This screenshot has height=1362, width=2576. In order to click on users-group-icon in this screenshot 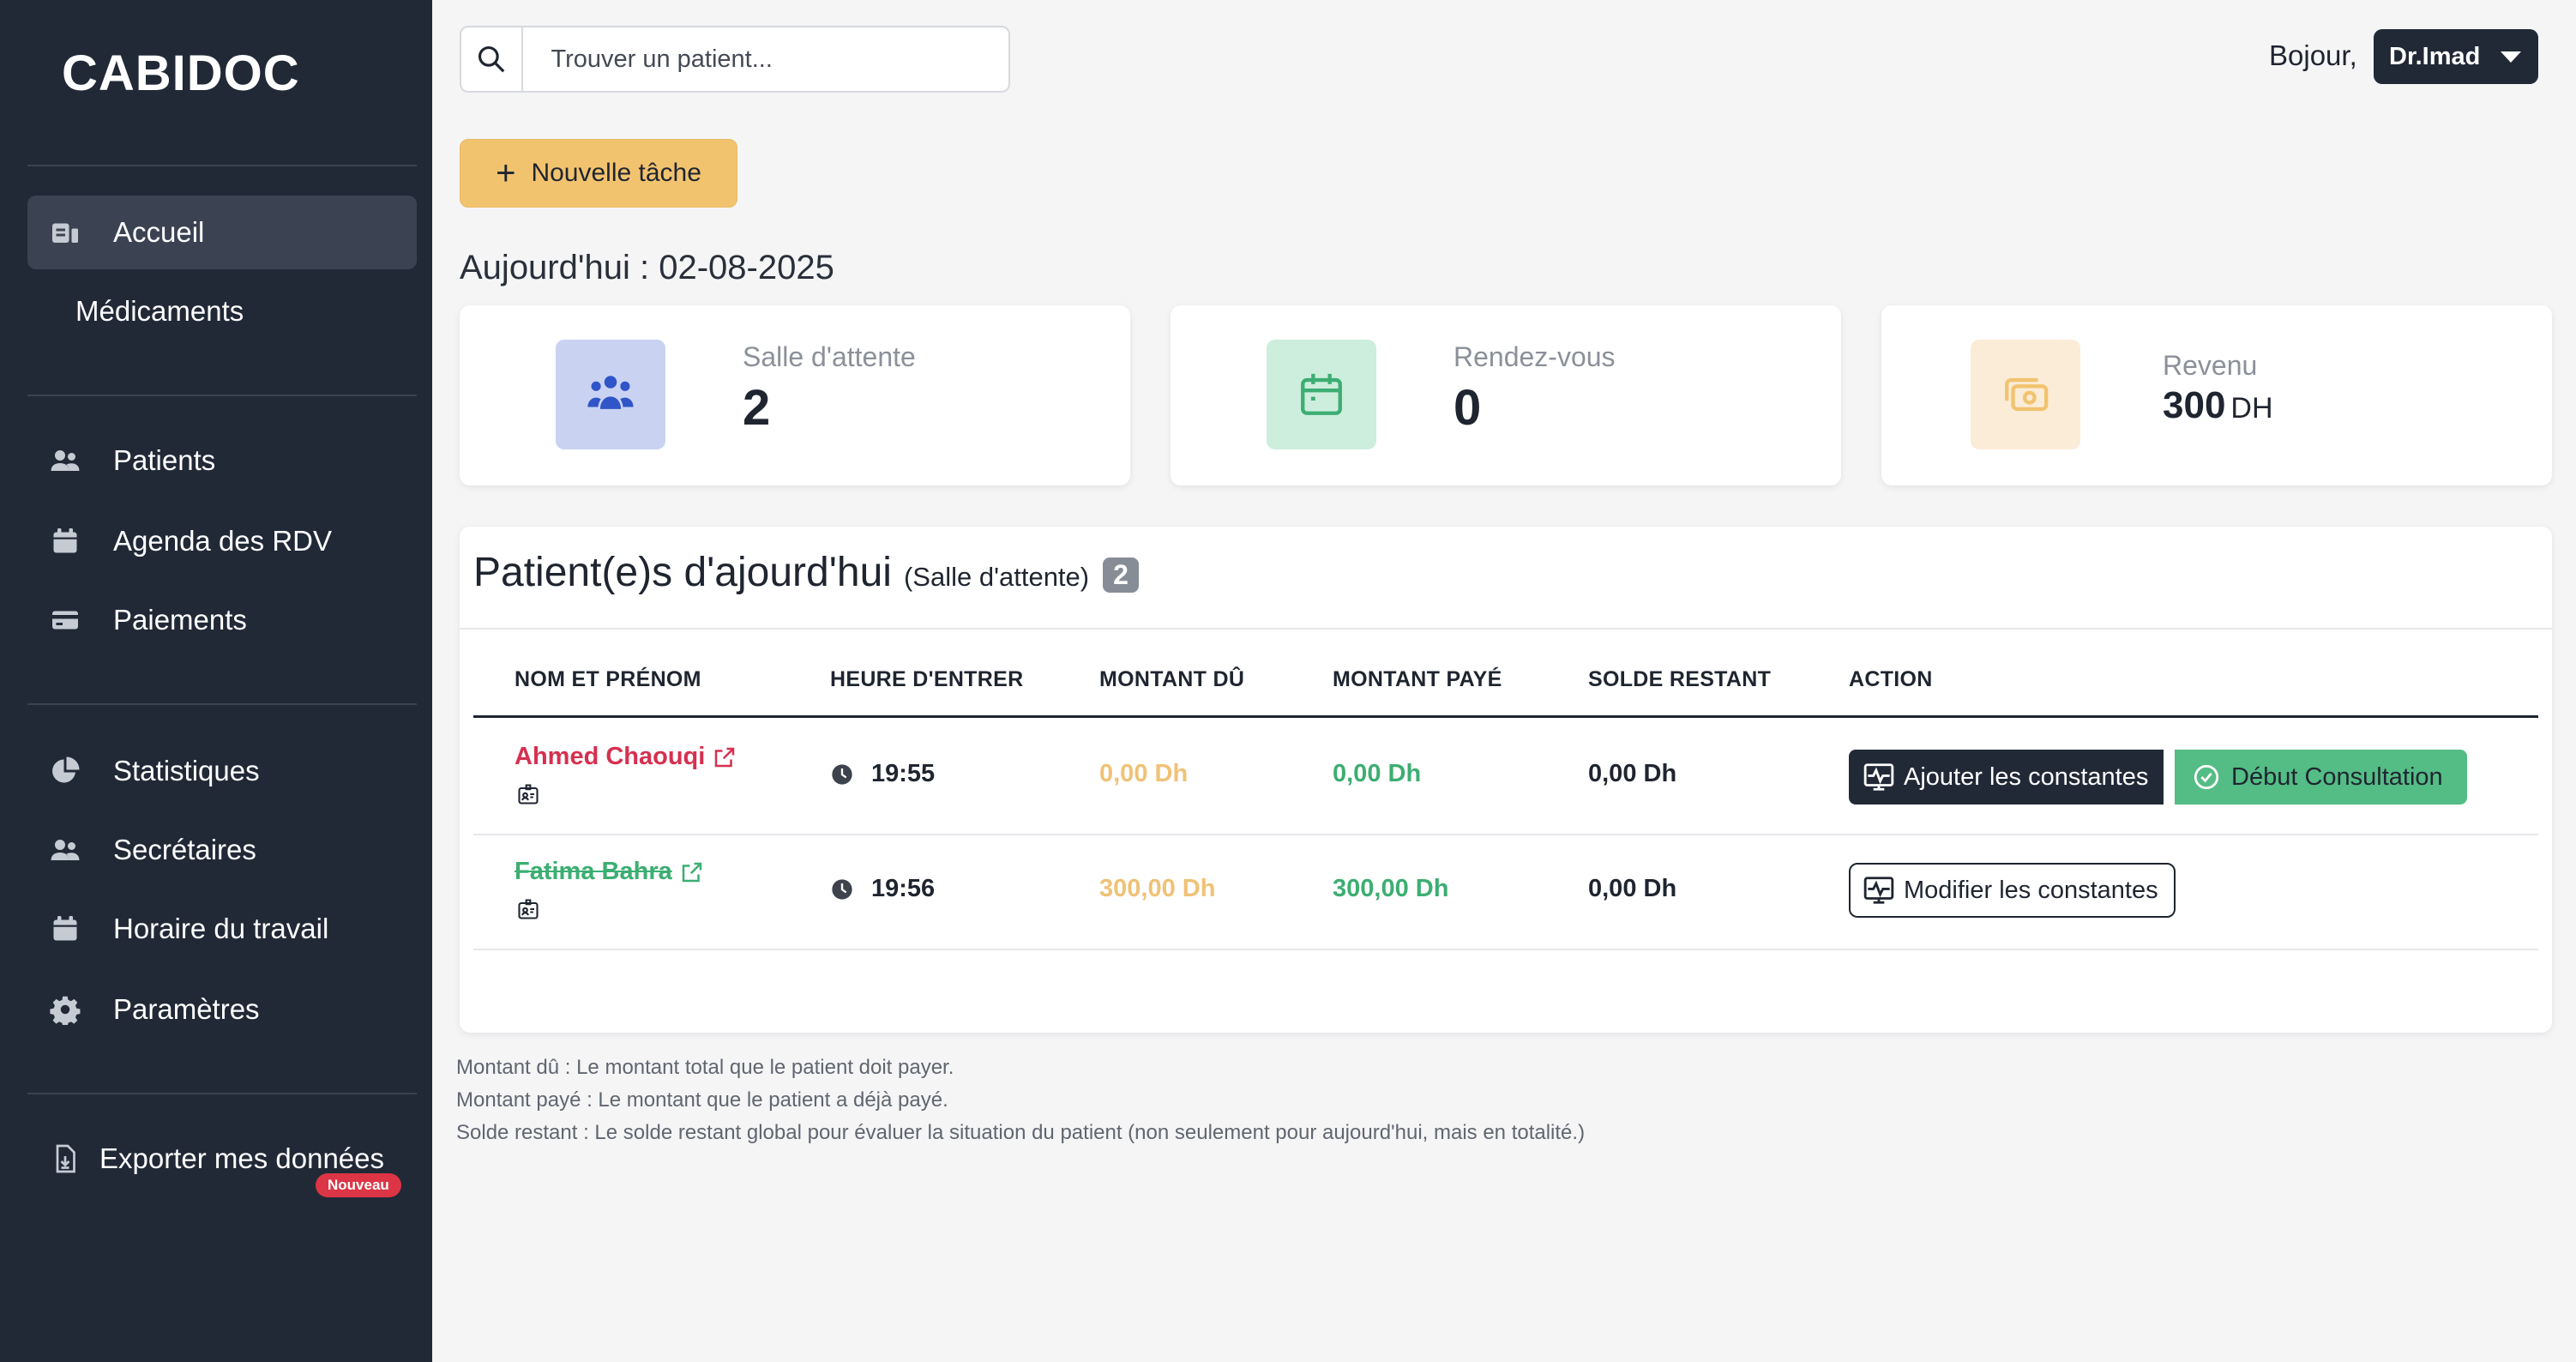, I will do `click(610, 394)`.